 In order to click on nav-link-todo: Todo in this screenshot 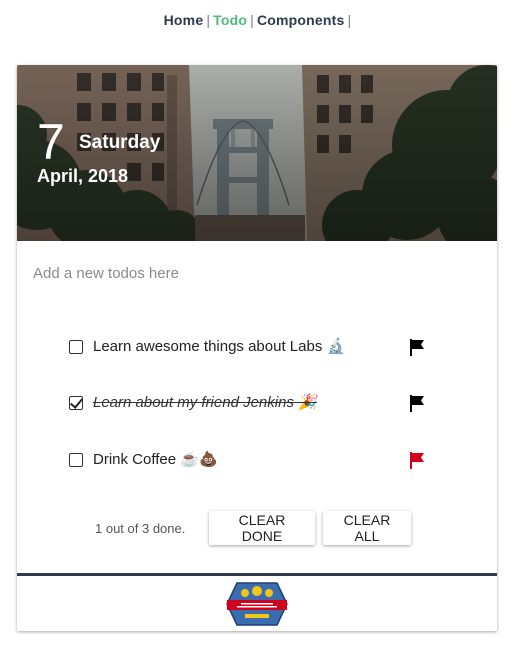, I will do `click(230, 20)`.